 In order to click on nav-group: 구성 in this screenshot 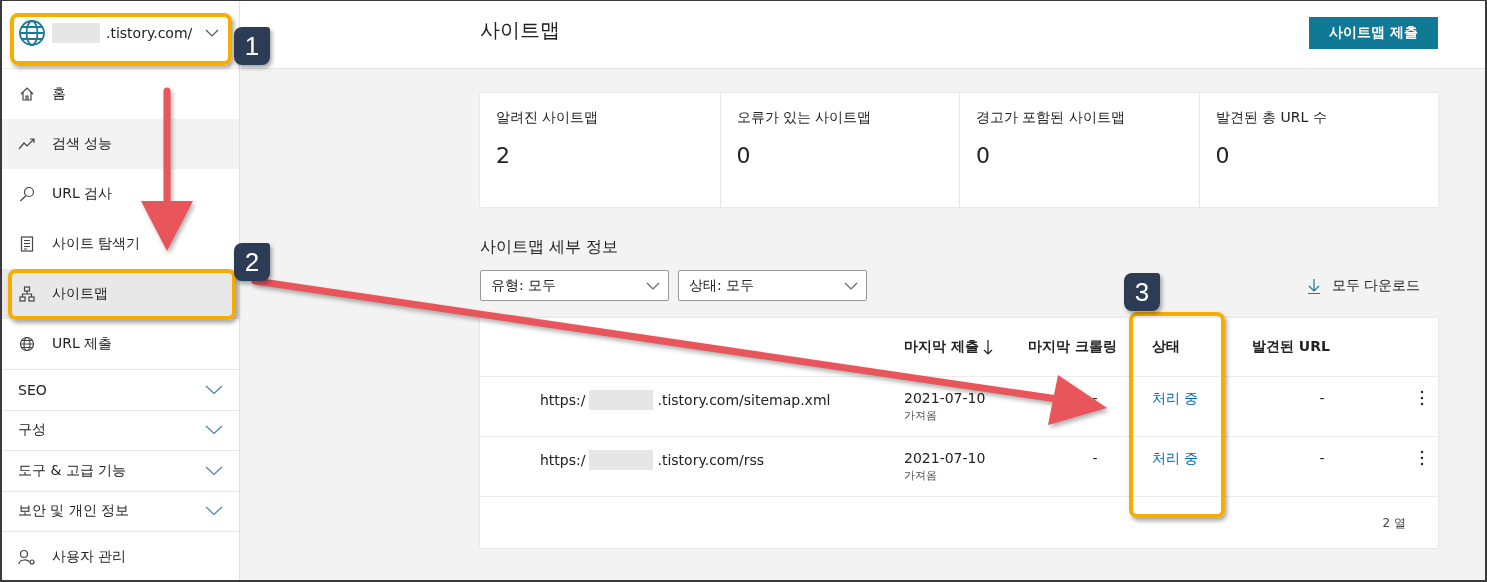, I will do `click(120, 429)`.